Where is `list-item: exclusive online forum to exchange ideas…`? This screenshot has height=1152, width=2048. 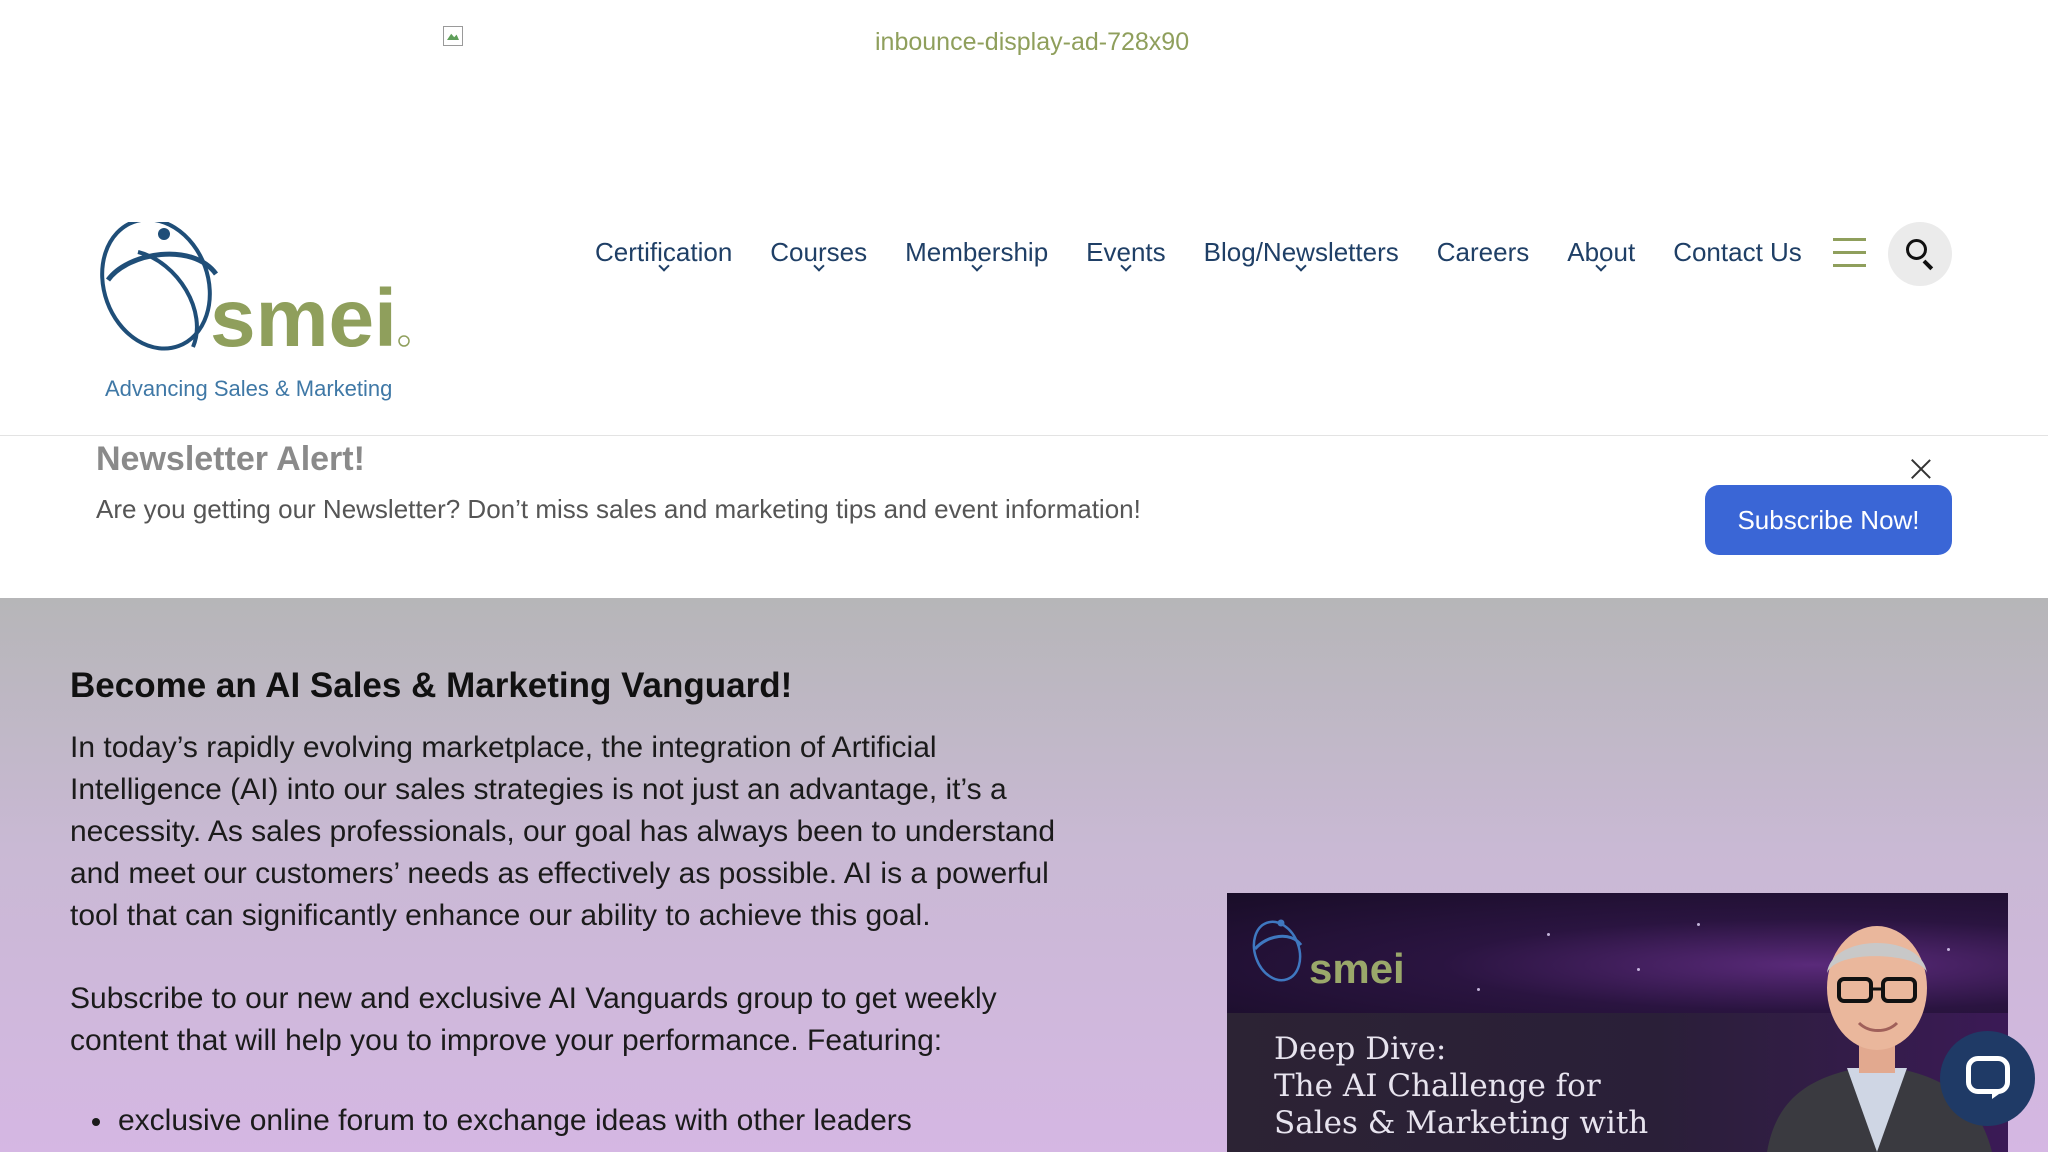 list-item: exclusive online forum to exchange ideas… is located at coordinates (500, 1121).